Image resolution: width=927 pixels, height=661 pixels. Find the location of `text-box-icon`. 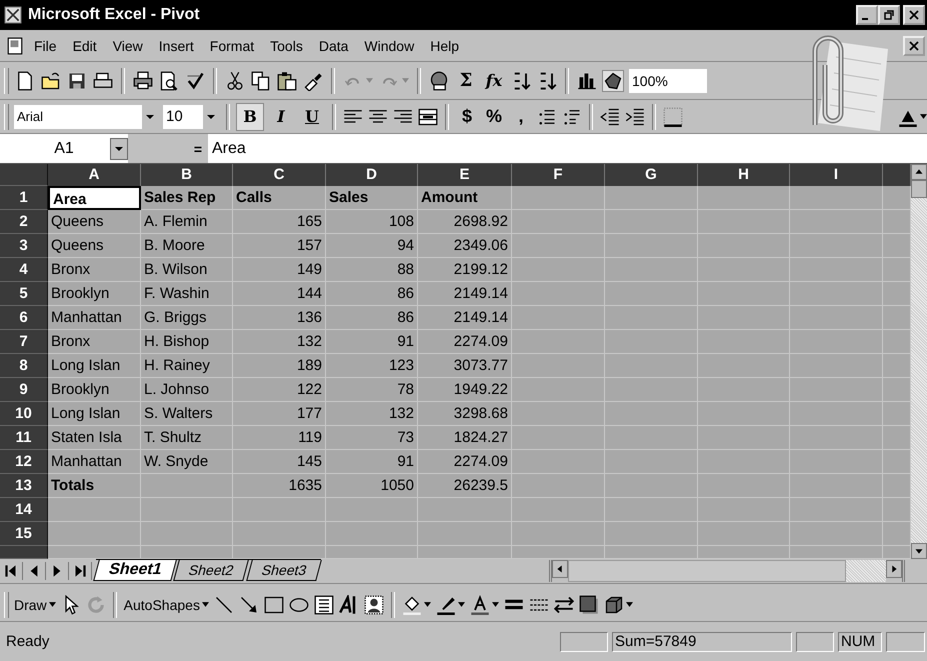

text-box-icon is located at coordinates (324, 604).